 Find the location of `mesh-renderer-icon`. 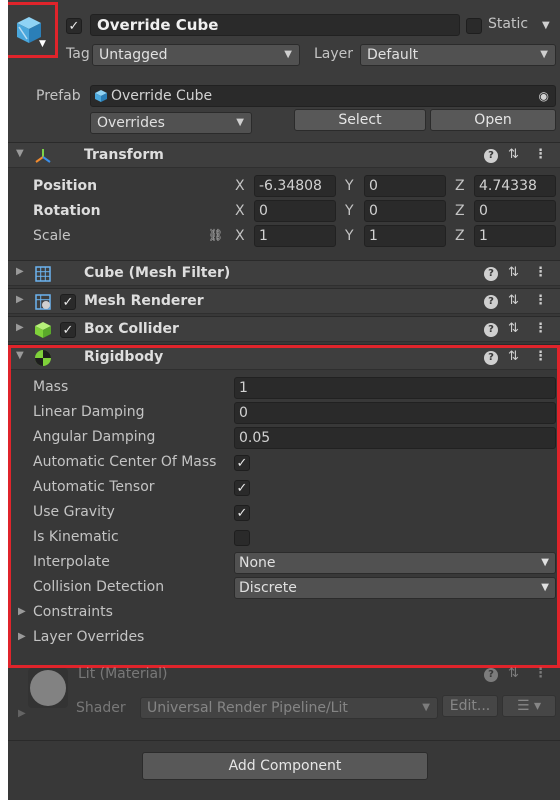

mesh-renderer-icon is located at coordinates (43, 302).